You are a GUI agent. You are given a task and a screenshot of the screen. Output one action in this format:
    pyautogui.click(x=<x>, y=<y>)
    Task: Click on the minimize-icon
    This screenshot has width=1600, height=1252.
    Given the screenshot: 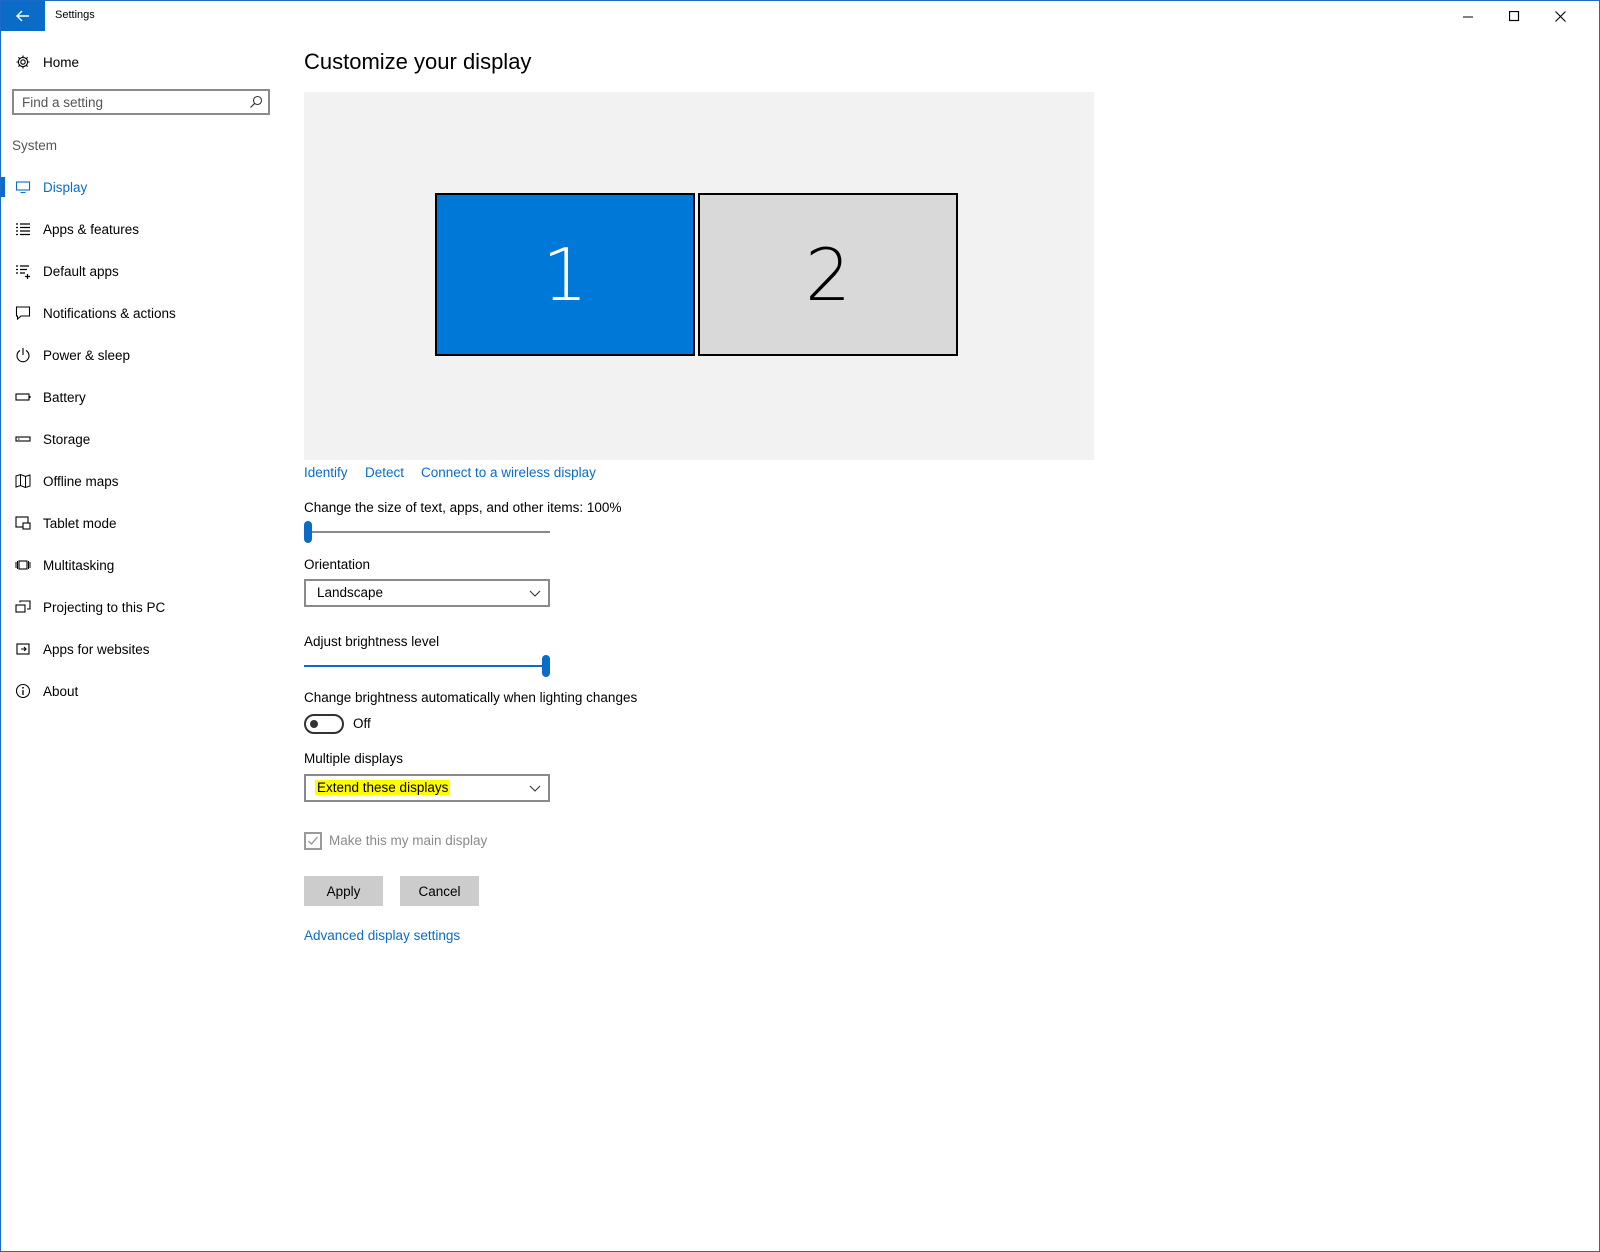 What is the action you would take?
    pyautogui.click(x=1467, y=16)
    